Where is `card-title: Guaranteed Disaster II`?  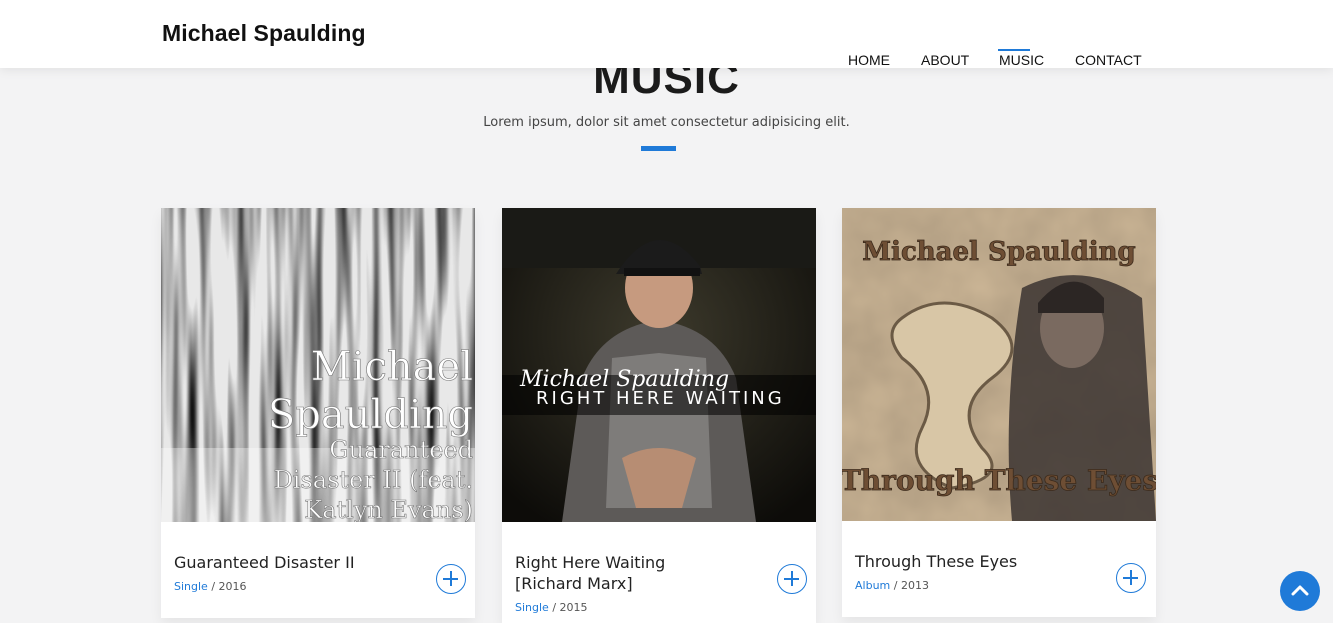
card-title: Guaranteed Disaster II is located at coordinates (264, 562).